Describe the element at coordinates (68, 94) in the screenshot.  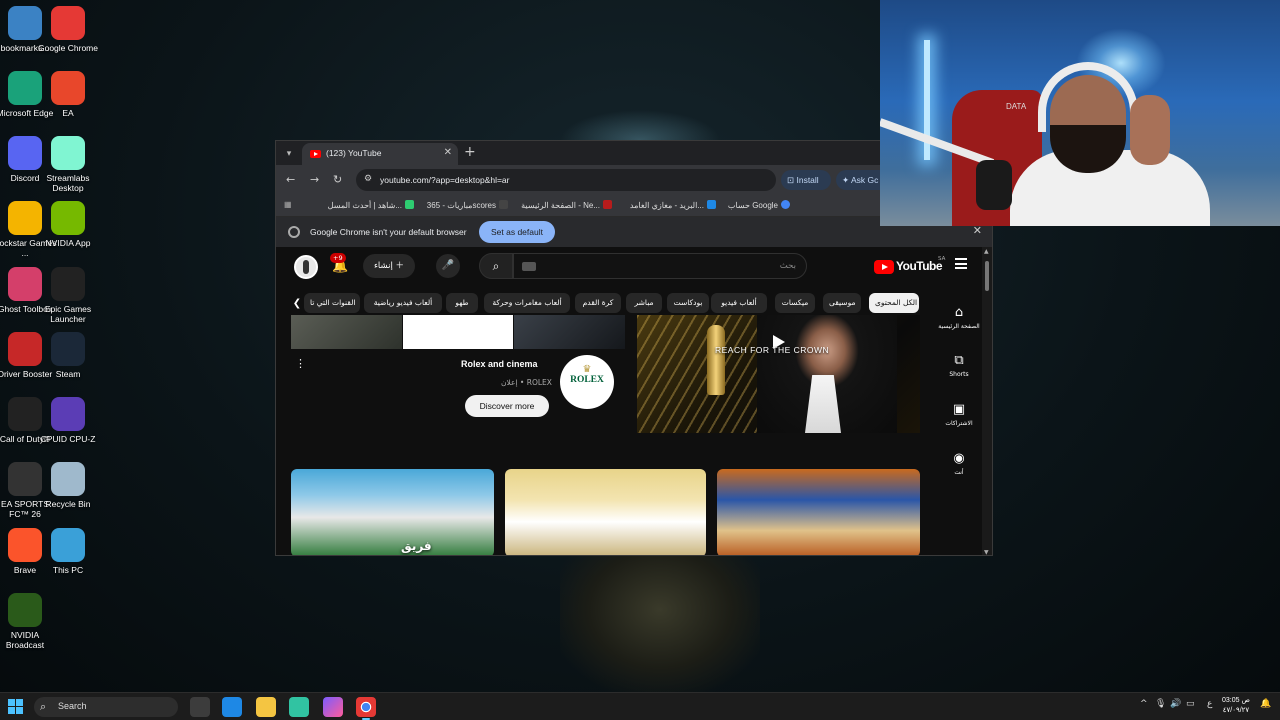
I see `desktop-icon: EA` at that location.